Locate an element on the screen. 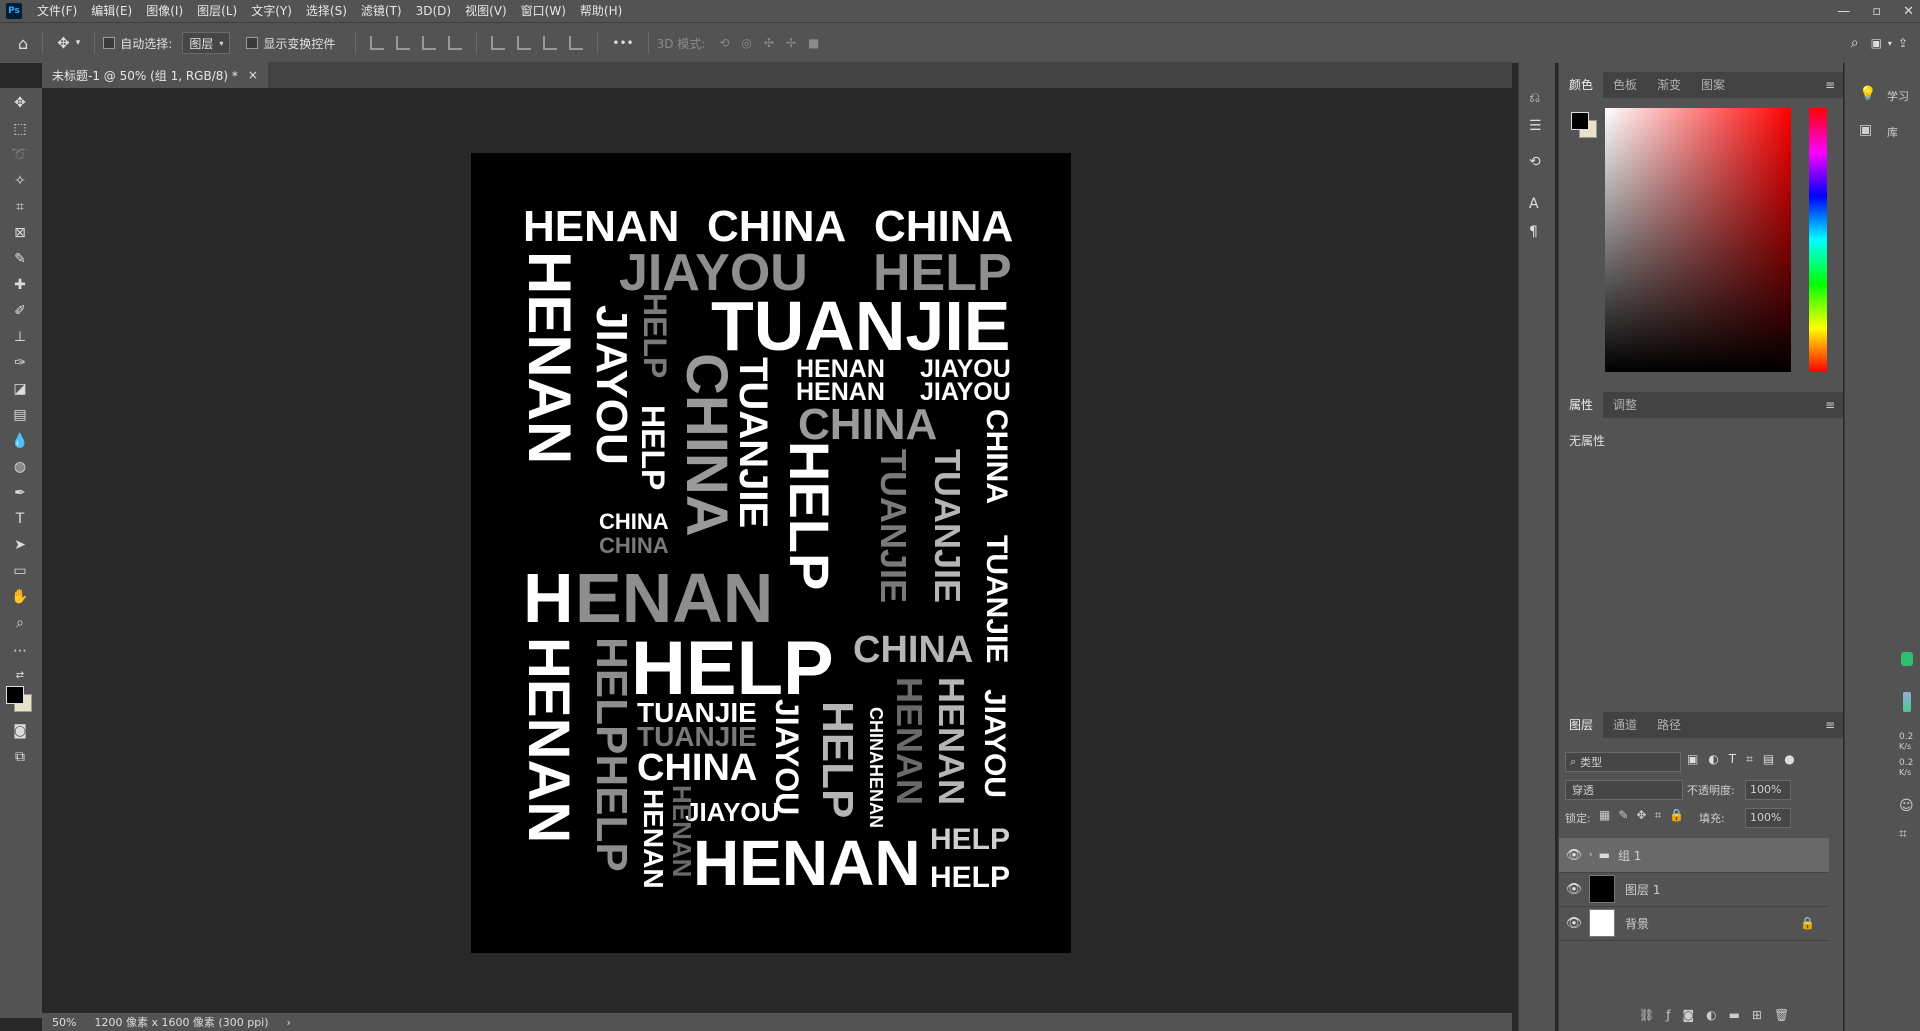 Image resolution: width=1920 pixels, height=1031 pixels. gradient-tool-icon: ▤ is located at coordinates (20, 415).